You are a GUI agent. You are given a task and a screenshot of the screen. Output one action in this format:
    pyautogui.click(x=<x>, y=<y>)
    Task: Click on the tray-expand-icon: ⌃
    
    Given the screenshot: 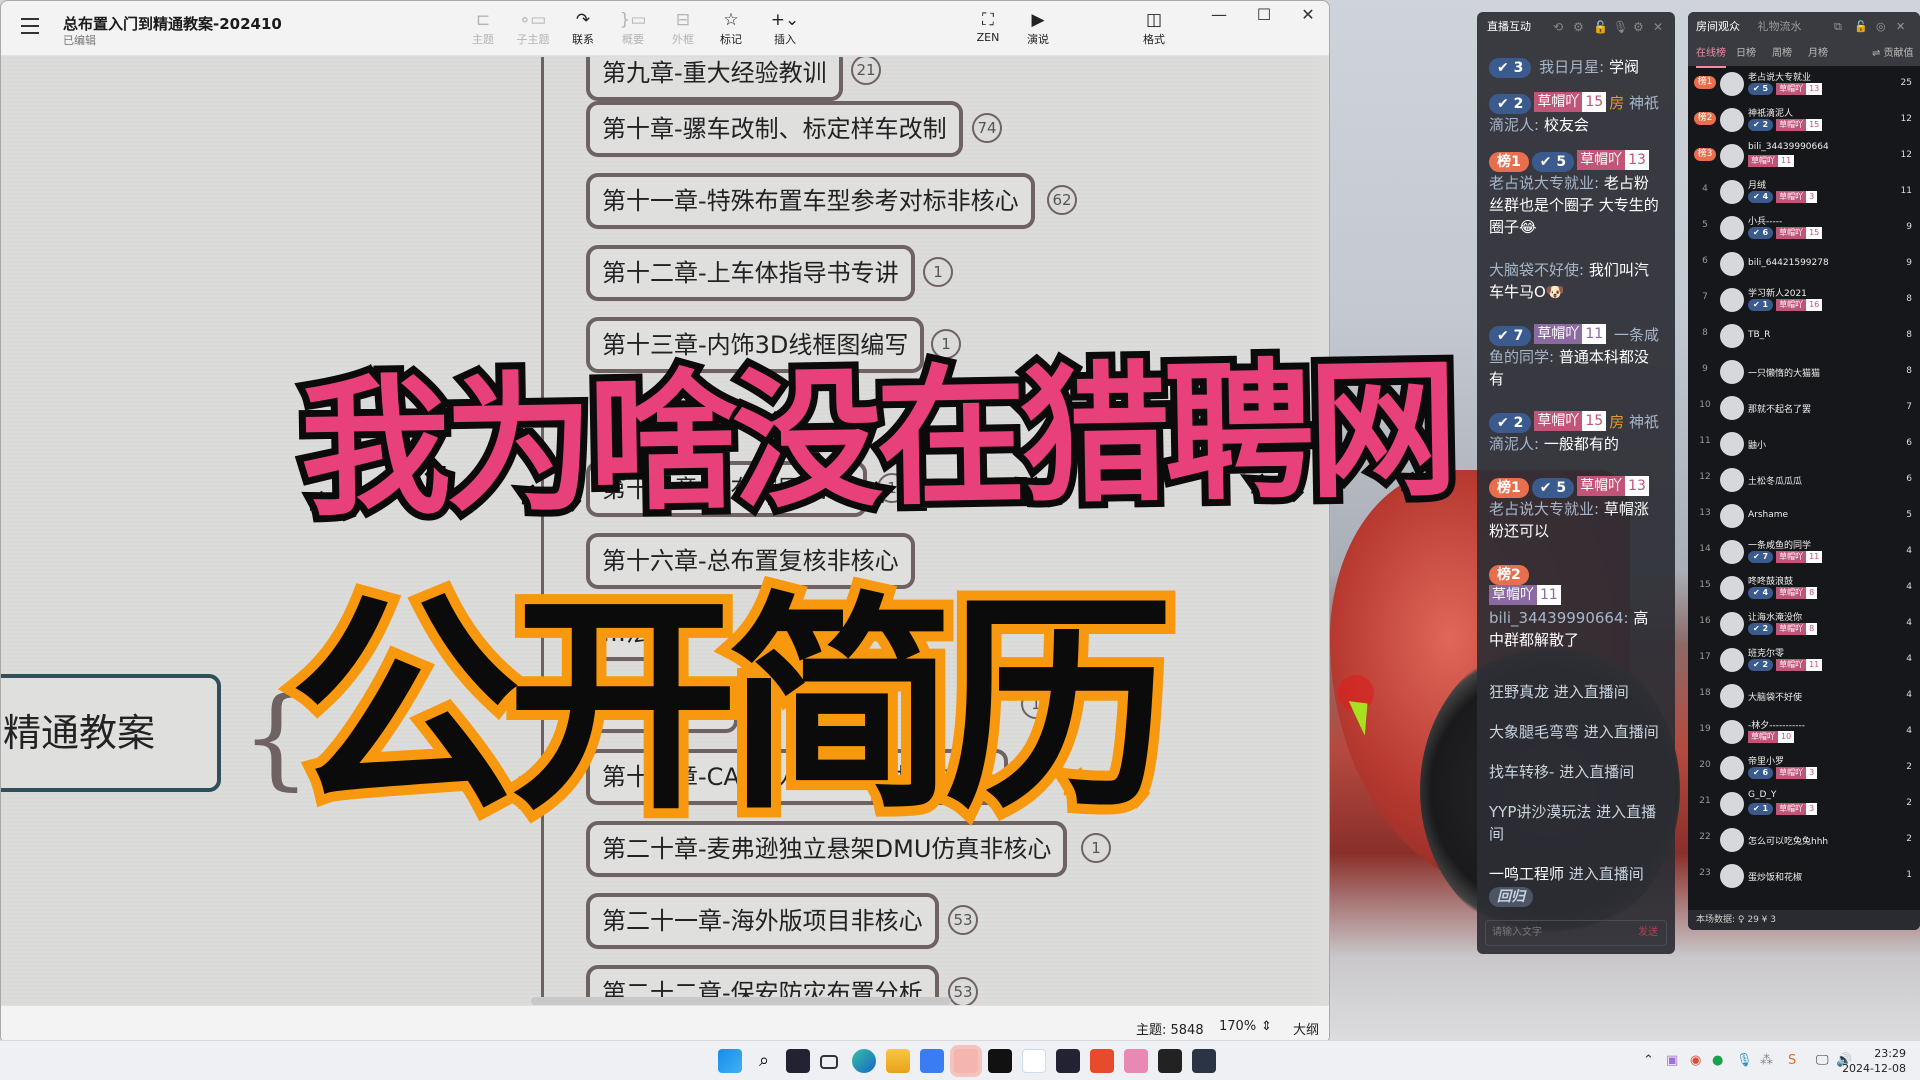 What is the action you would take?
    pyautogui.click(x=1648, y=1060)
    